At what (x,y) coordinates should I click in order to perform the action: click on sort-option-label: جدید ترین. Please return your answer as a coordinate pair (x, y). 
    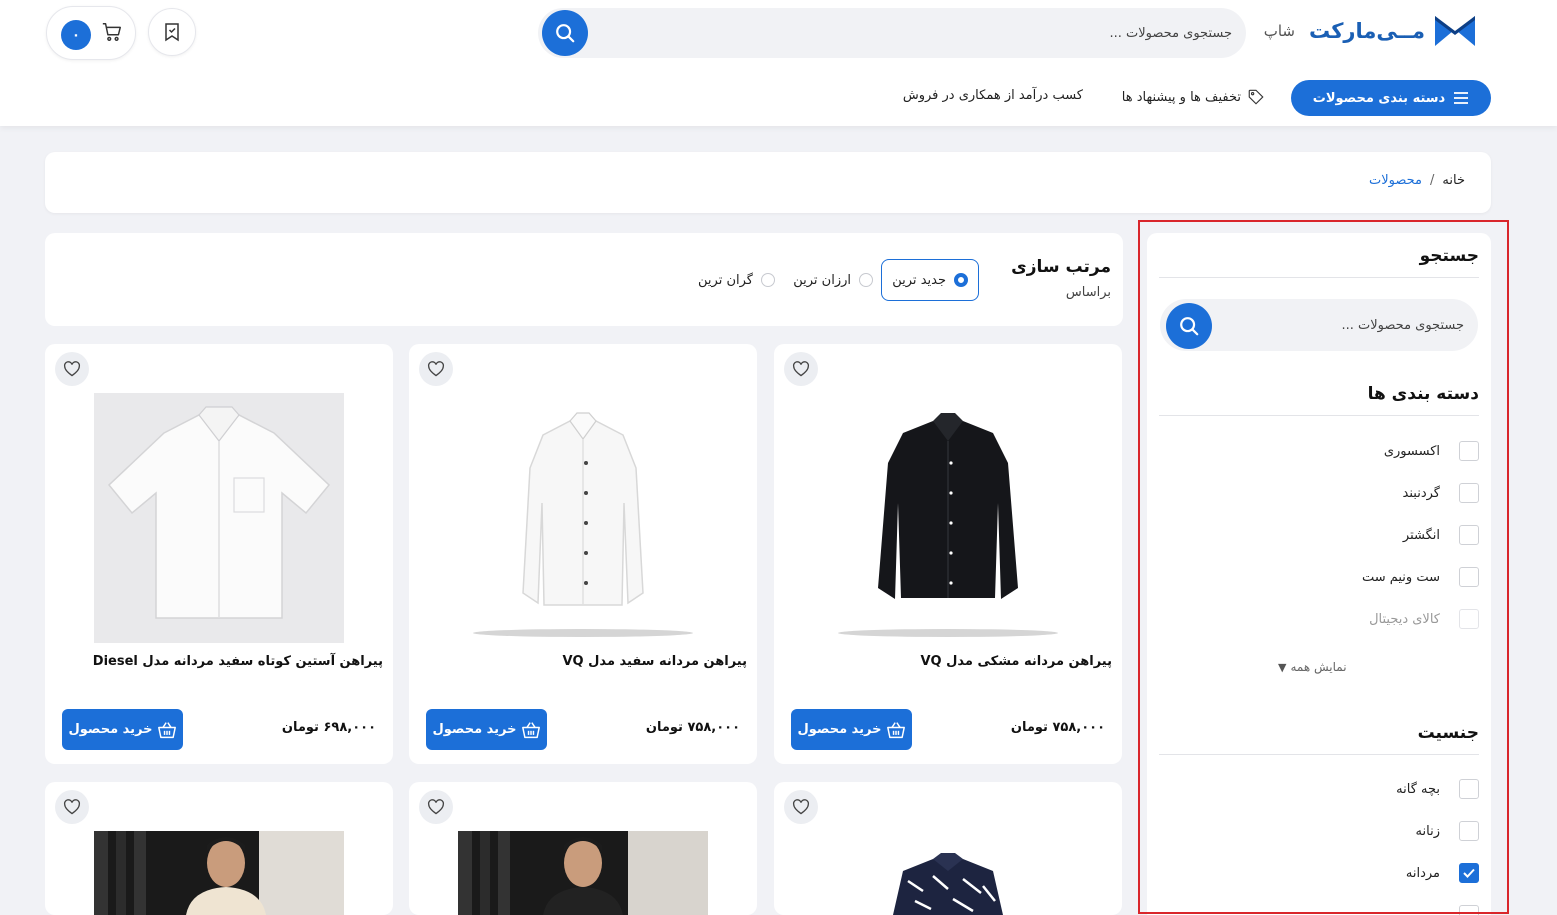
    Looking at the image, I should click on (919, 280).